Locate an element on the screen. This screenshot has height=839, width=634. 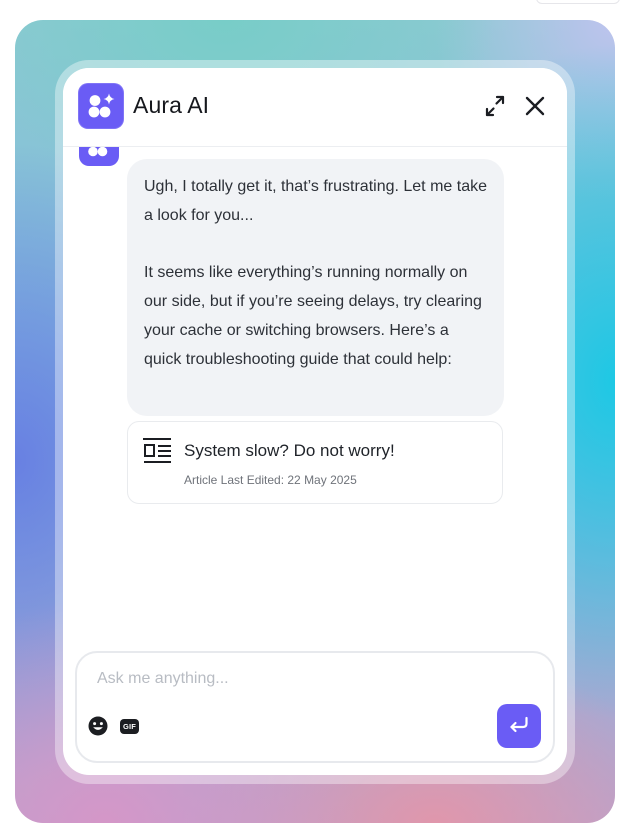
expand-arrows-icon is located at coordinates (495, 106).